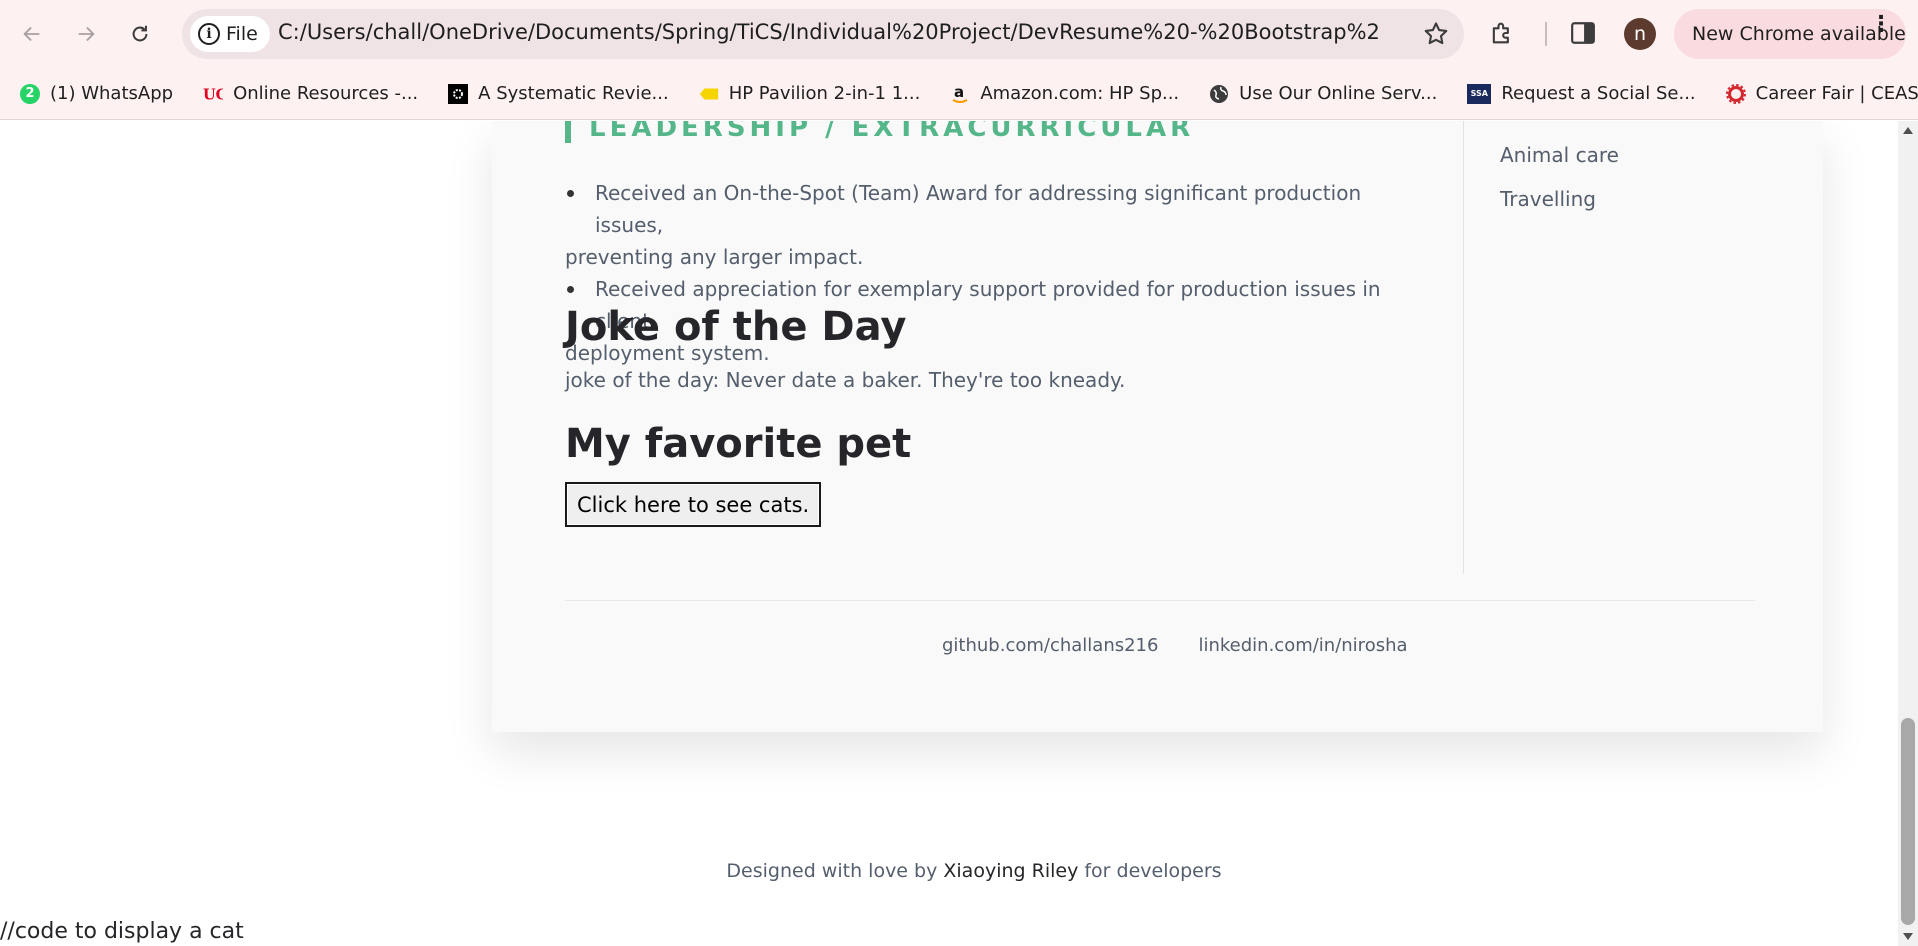 The width and height of the screenshot is (1918, 946). I want to click on extensions-puzzle-icon, so click(1502, 33).